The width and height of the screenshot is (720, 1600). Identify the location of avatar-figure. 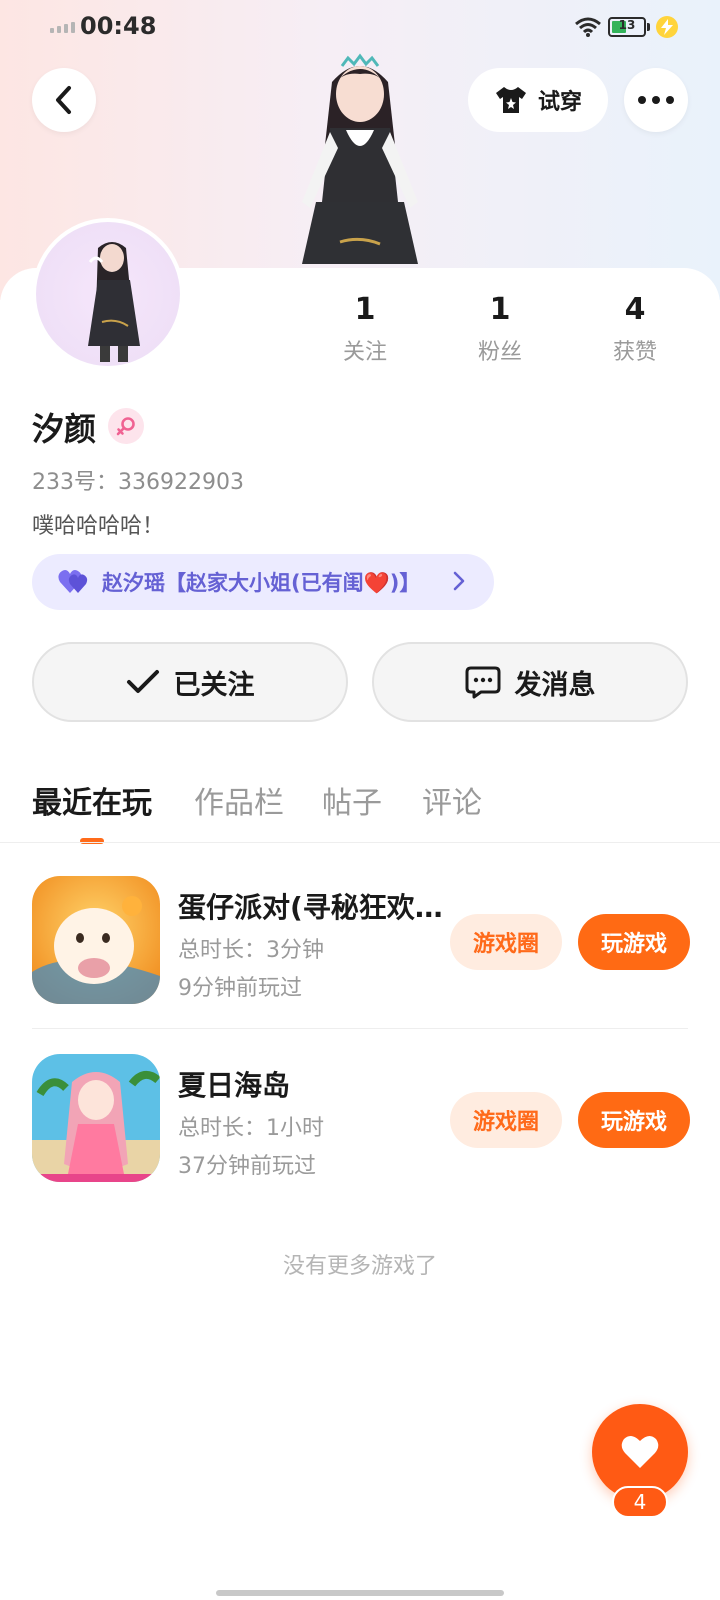
(114, 302).